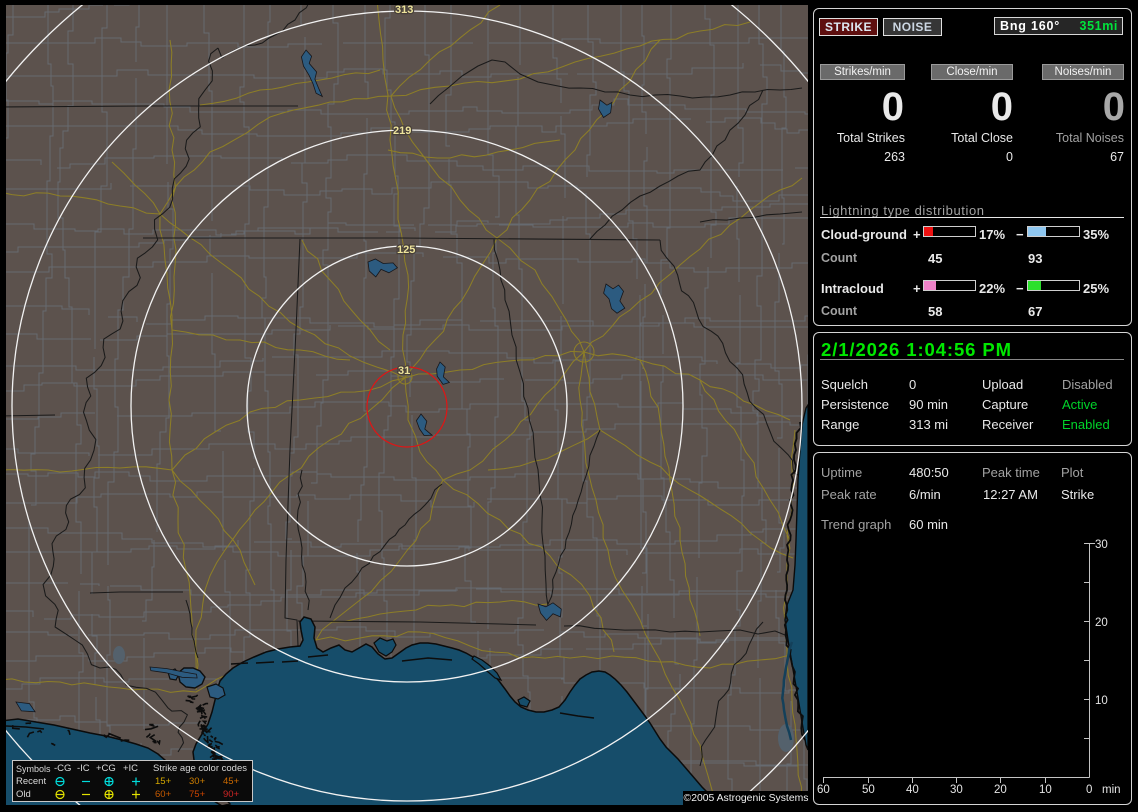  Describe the element at coordinates (868, 790) in the screenshot. I see `svg-text: 50` at that location.